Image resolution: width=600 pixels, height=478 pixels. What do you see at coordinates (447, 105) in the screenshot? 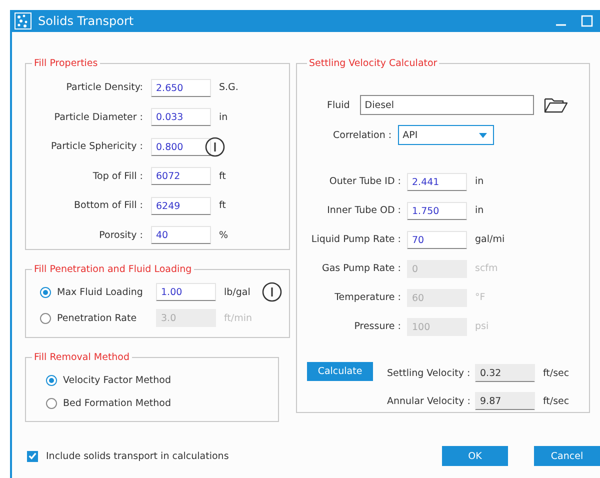
I see `fluid-field: Diesel` at bounding box center [447, 105].